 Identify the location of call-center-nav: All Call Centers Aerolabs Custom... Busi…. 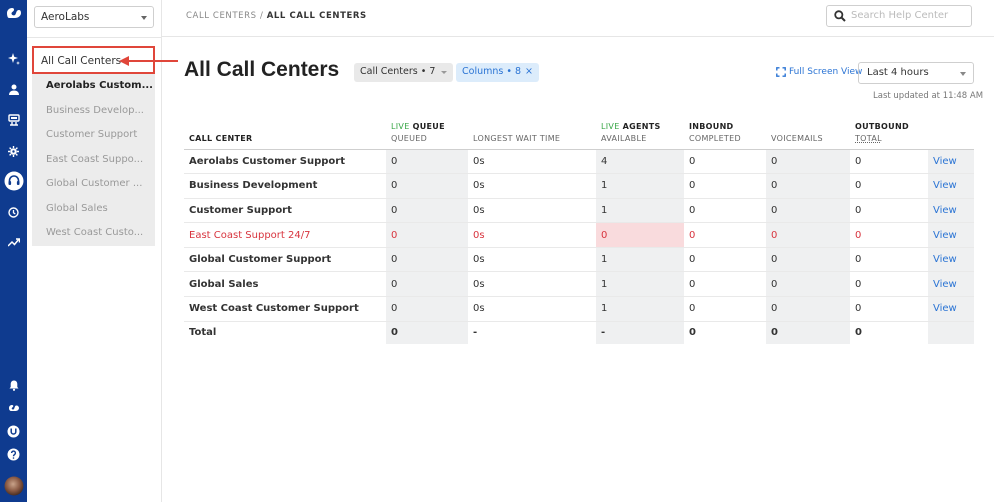
(93, 146).